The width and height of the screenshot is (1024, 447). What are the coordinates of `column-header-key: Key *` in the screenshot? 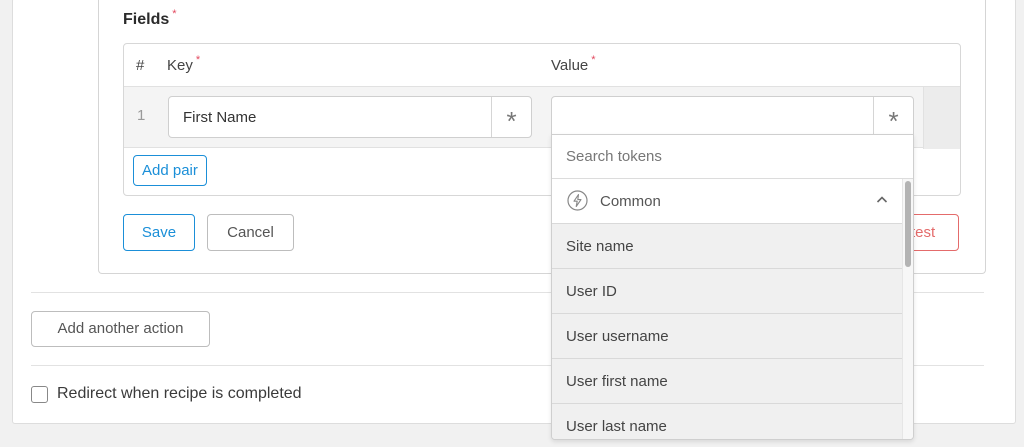 It's located at (184, 64).